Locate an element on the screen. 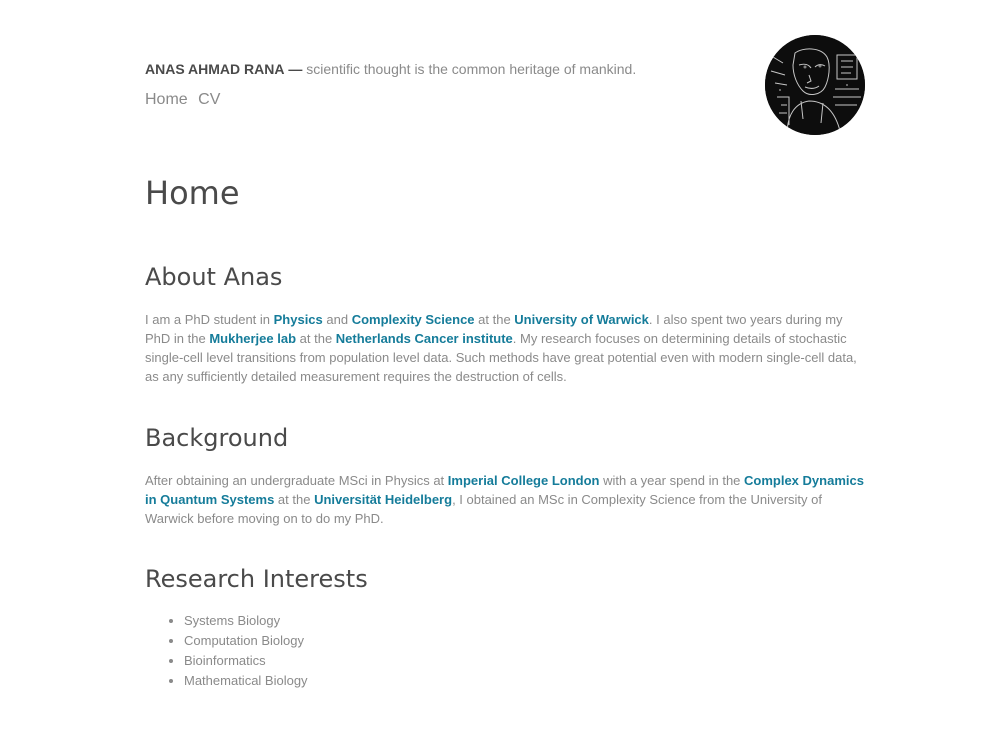 This screenshot has height=734, width=998. page-title: Home is located at coordinates (192, 193).